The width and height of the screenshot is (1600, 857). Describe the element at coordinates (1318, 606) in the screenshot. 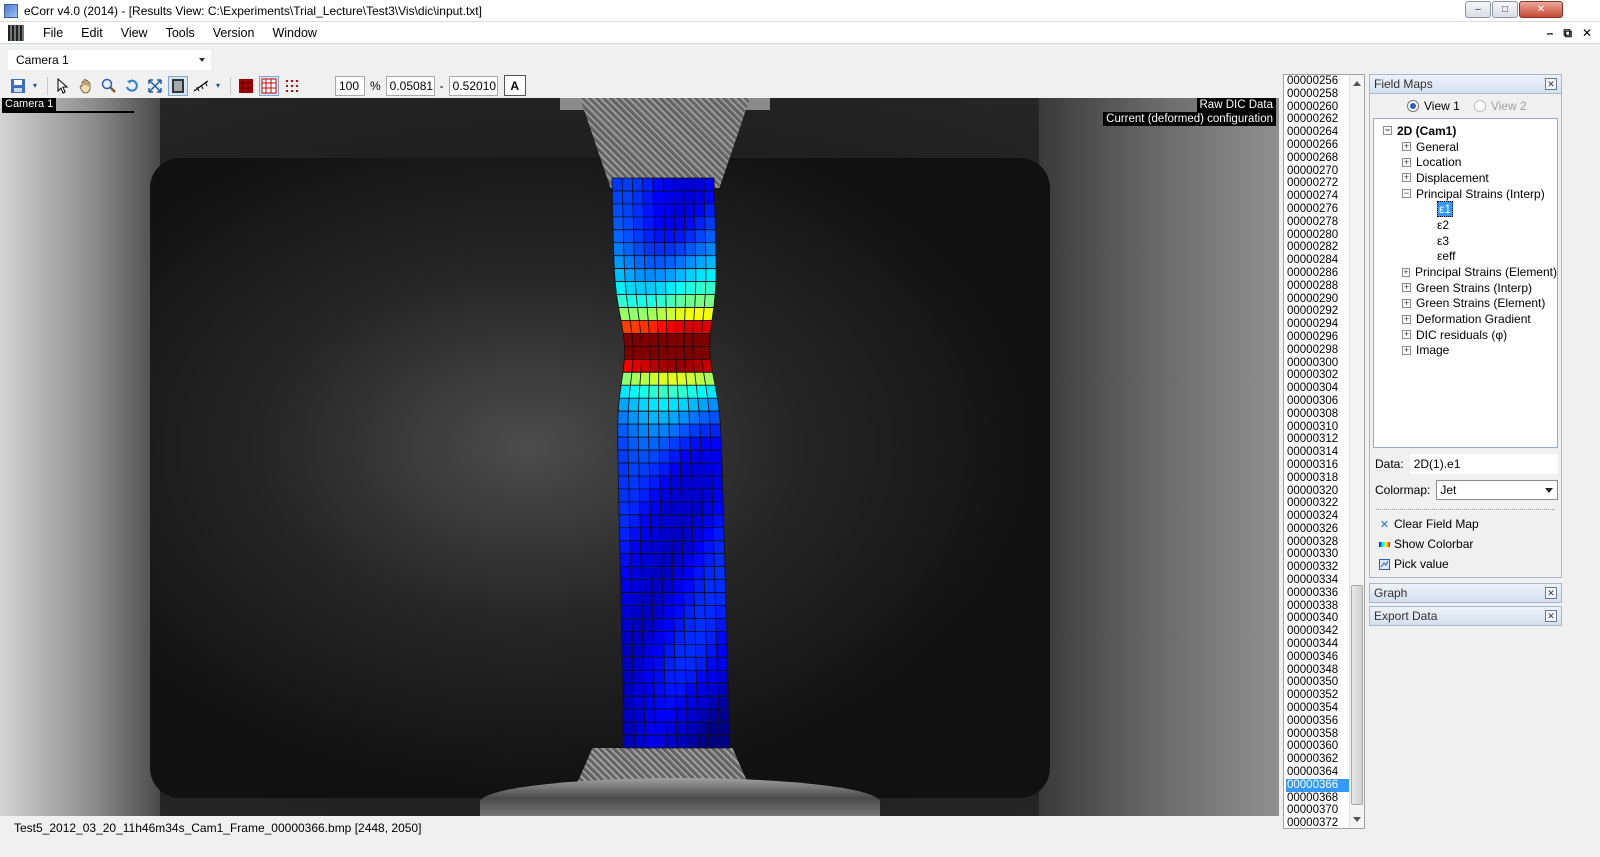

I see `frame-list-item: 00000338` at that location.